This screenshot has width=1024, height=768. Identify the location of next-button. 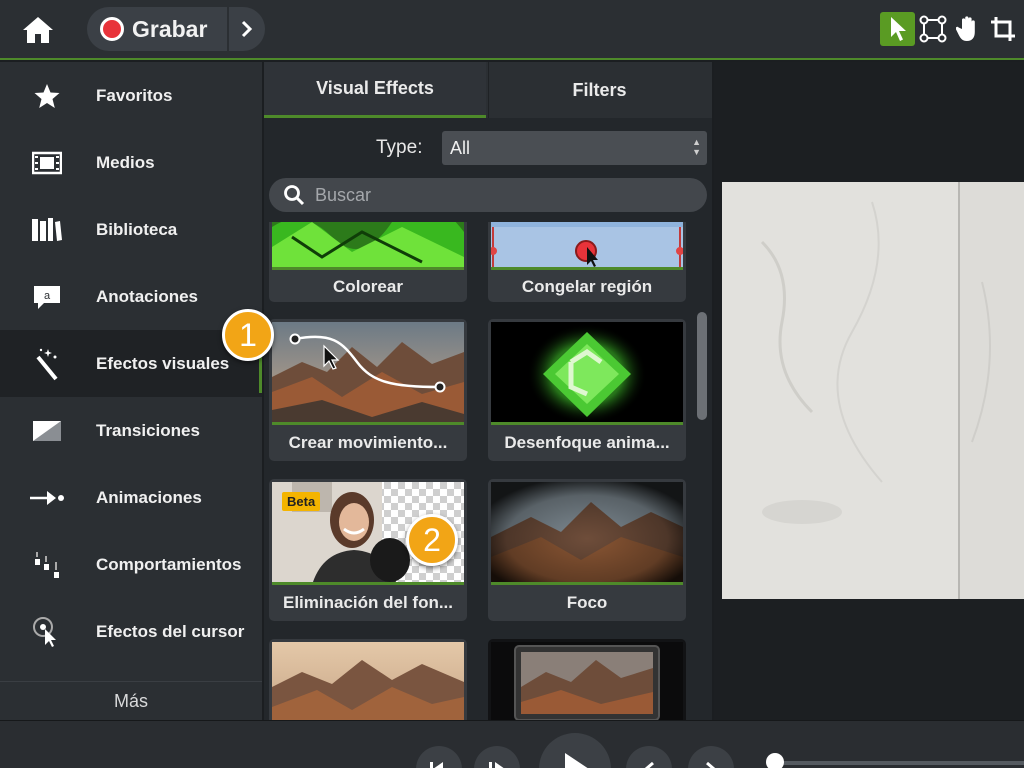
(711, 757).